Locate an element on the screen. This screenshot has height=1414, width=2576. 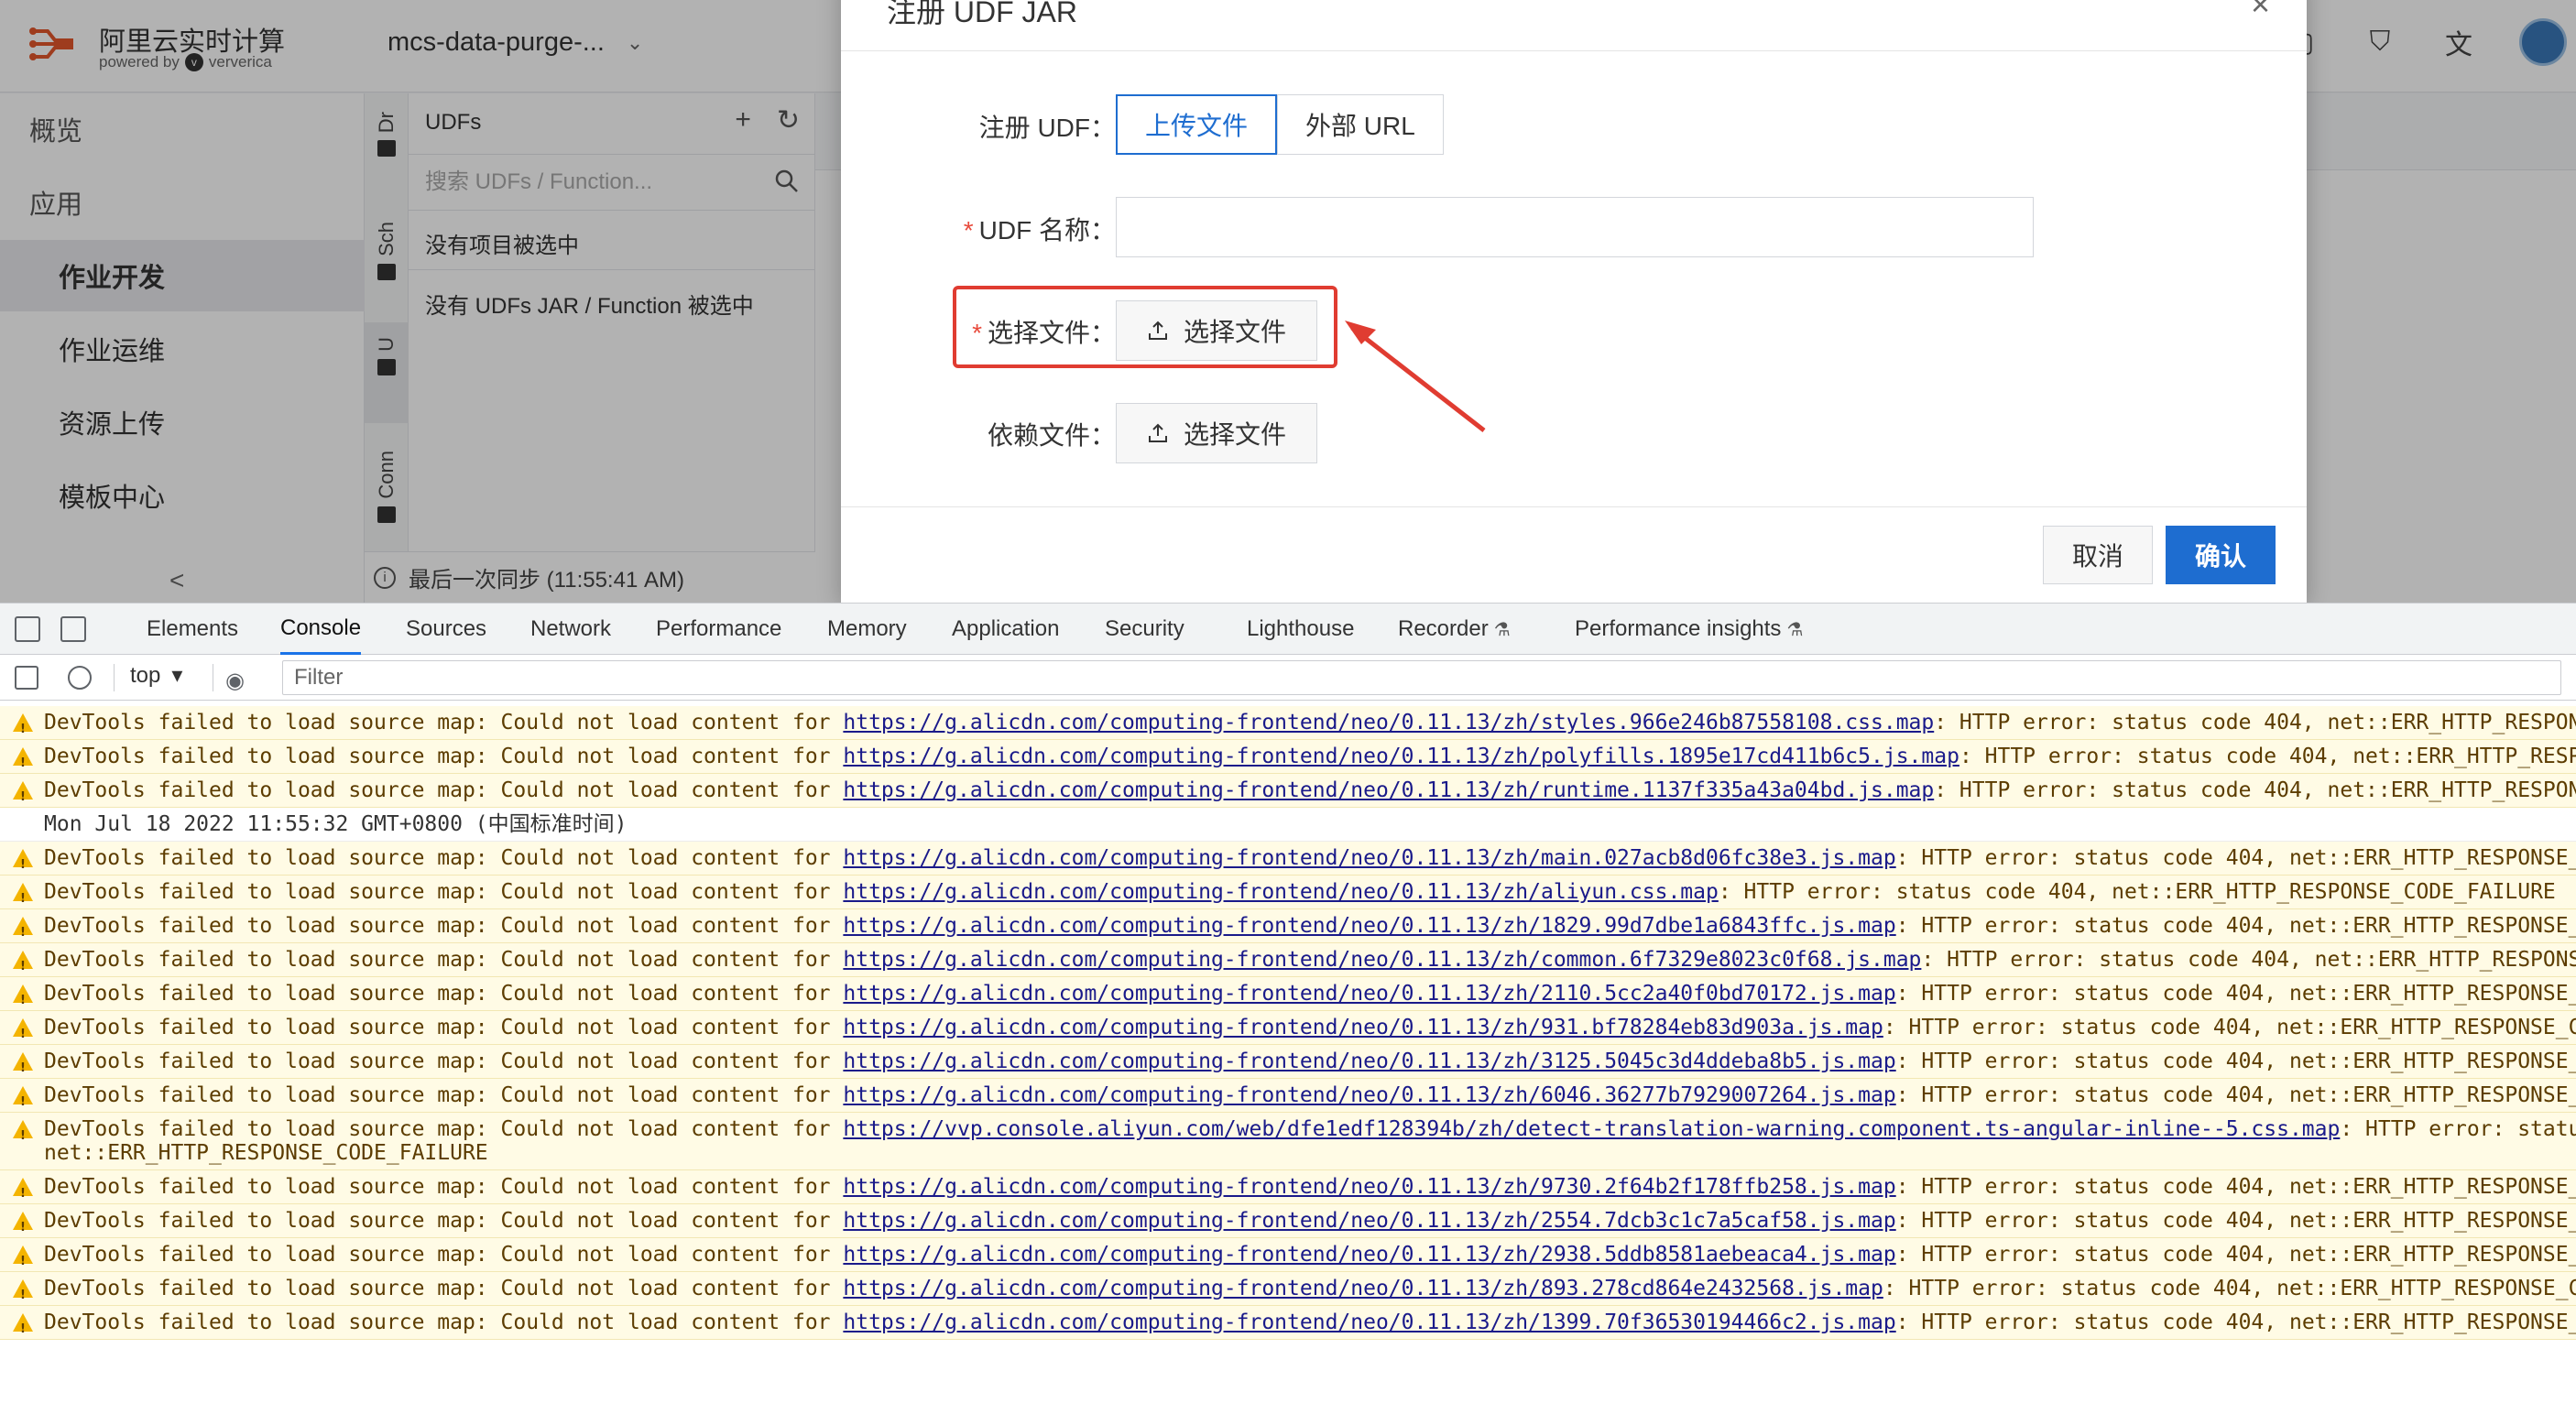
udf-name-input is located at coordinates (1575, 227).